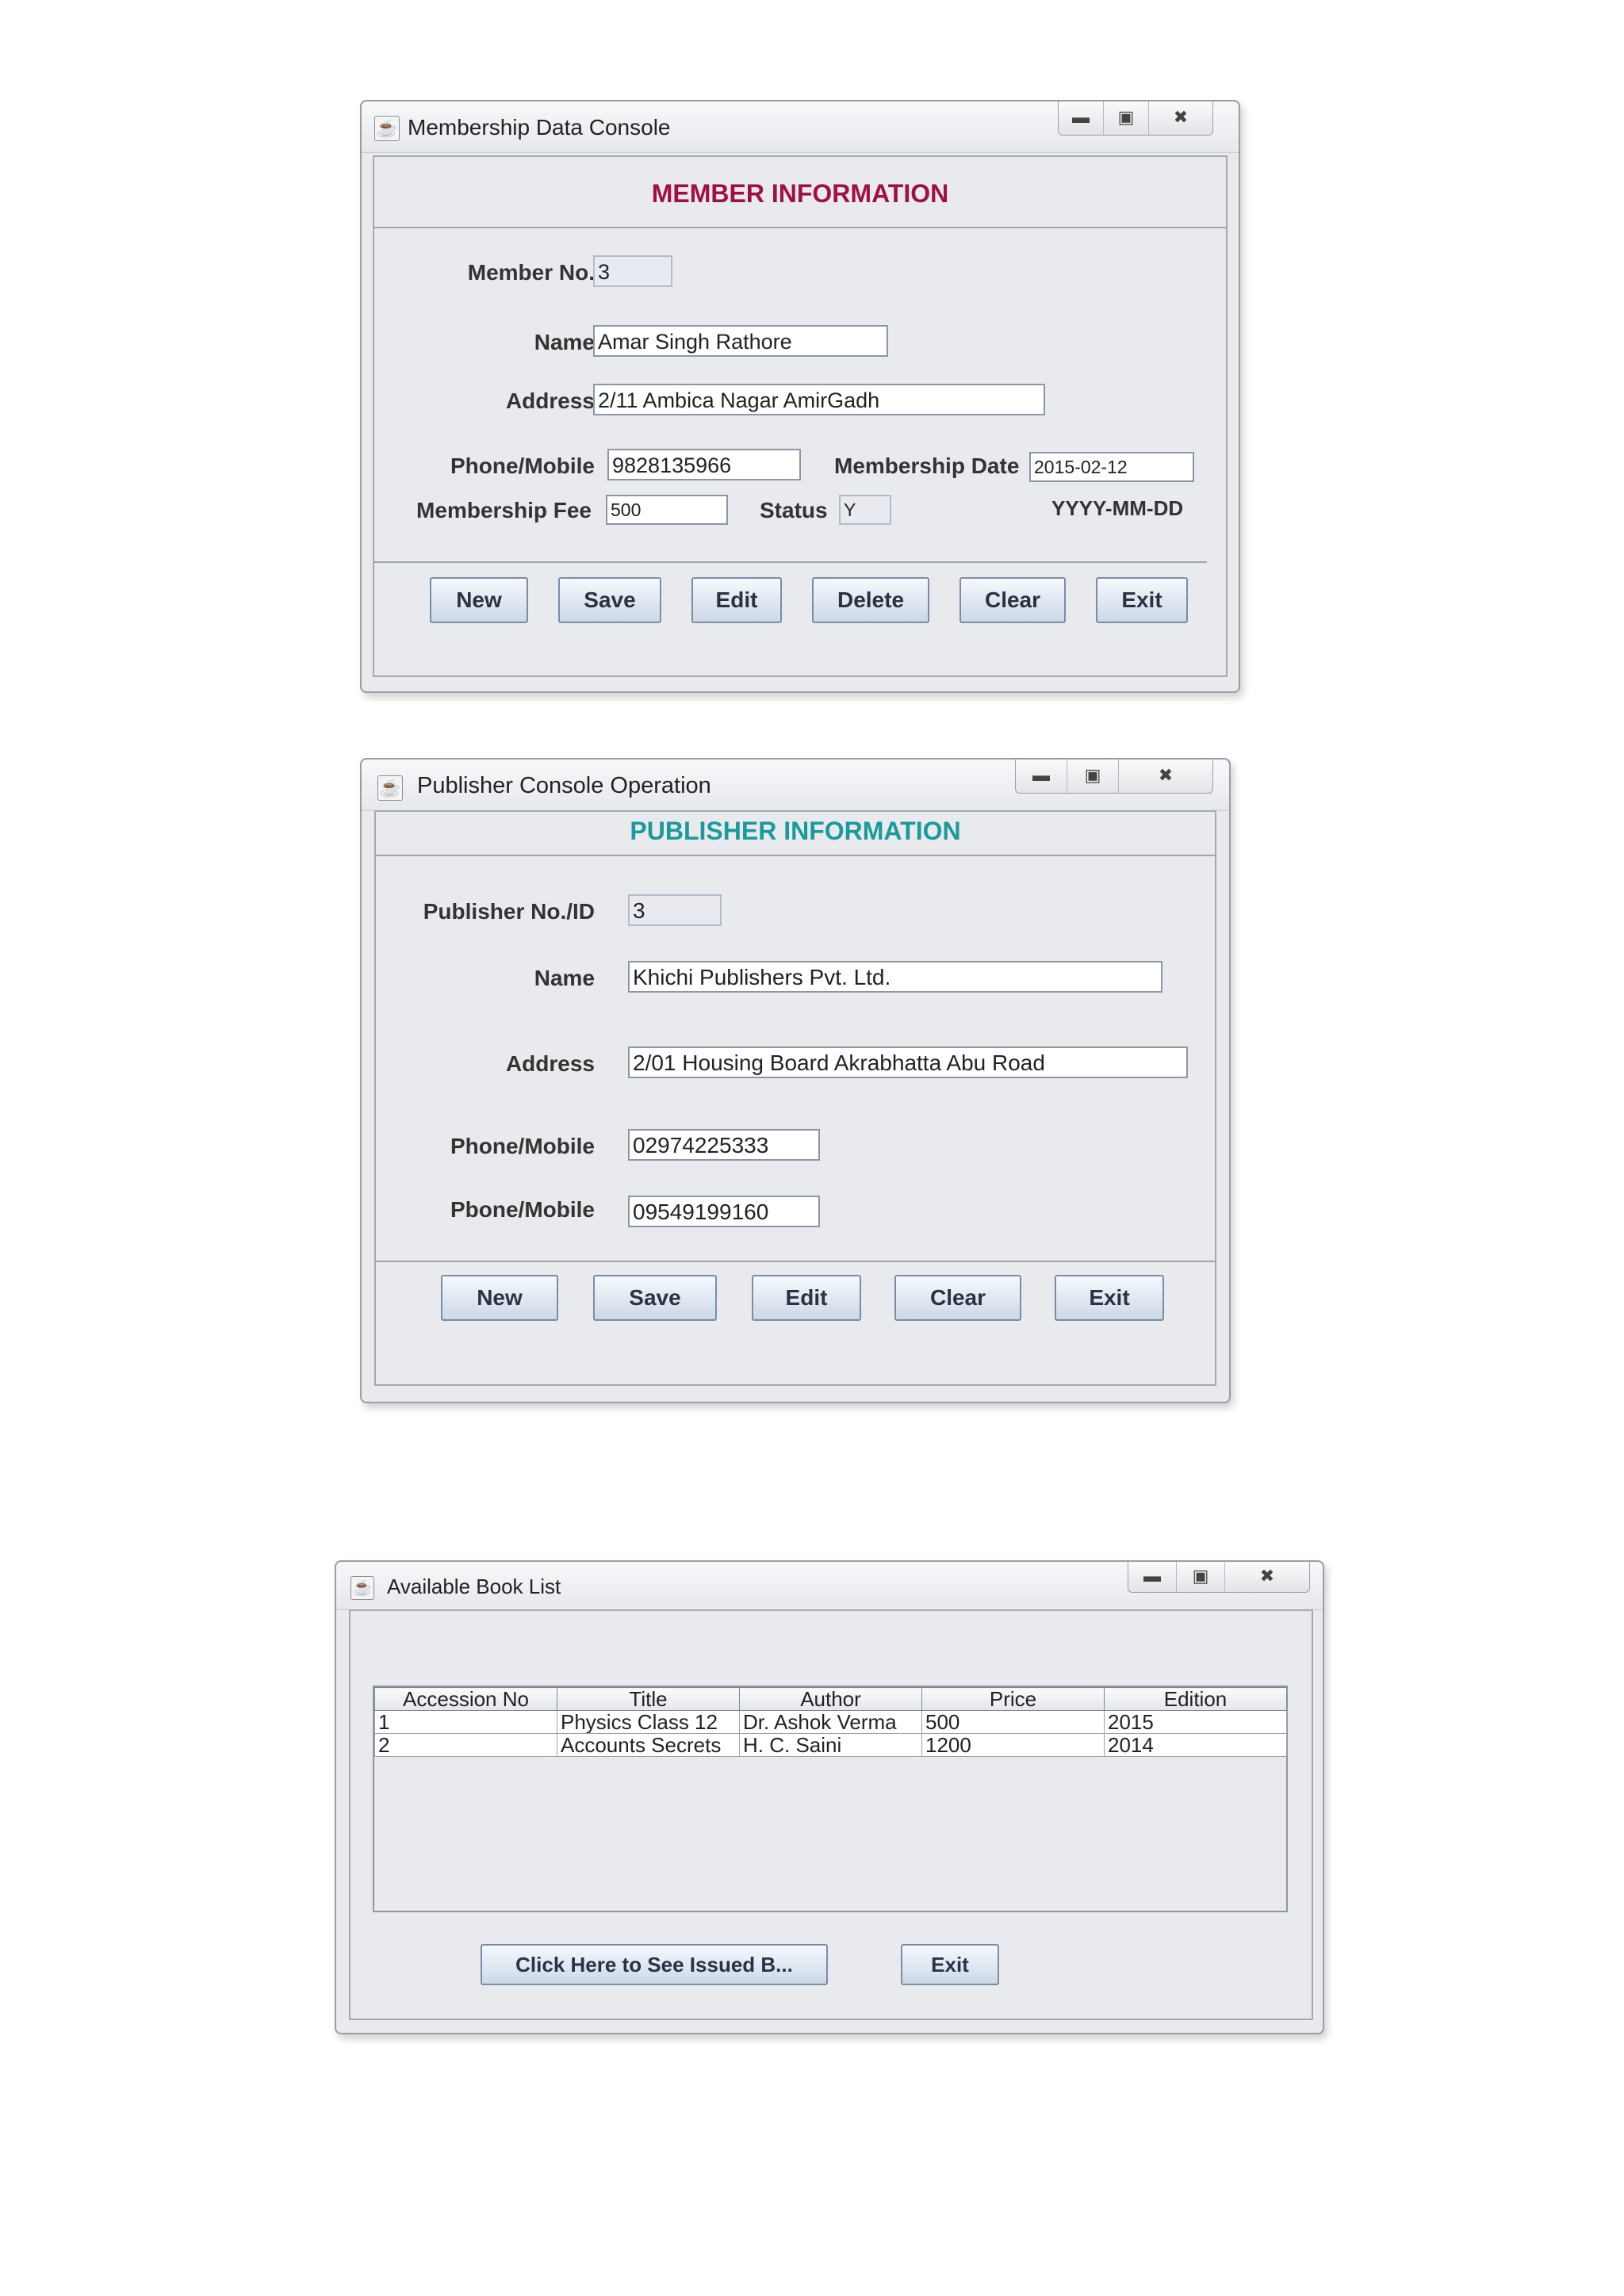 This screenshot has width=1624, height=2296. Describe the element at coordinates (1195, 1722) in the screenshot. I see `table-cell: 2015` at that location.